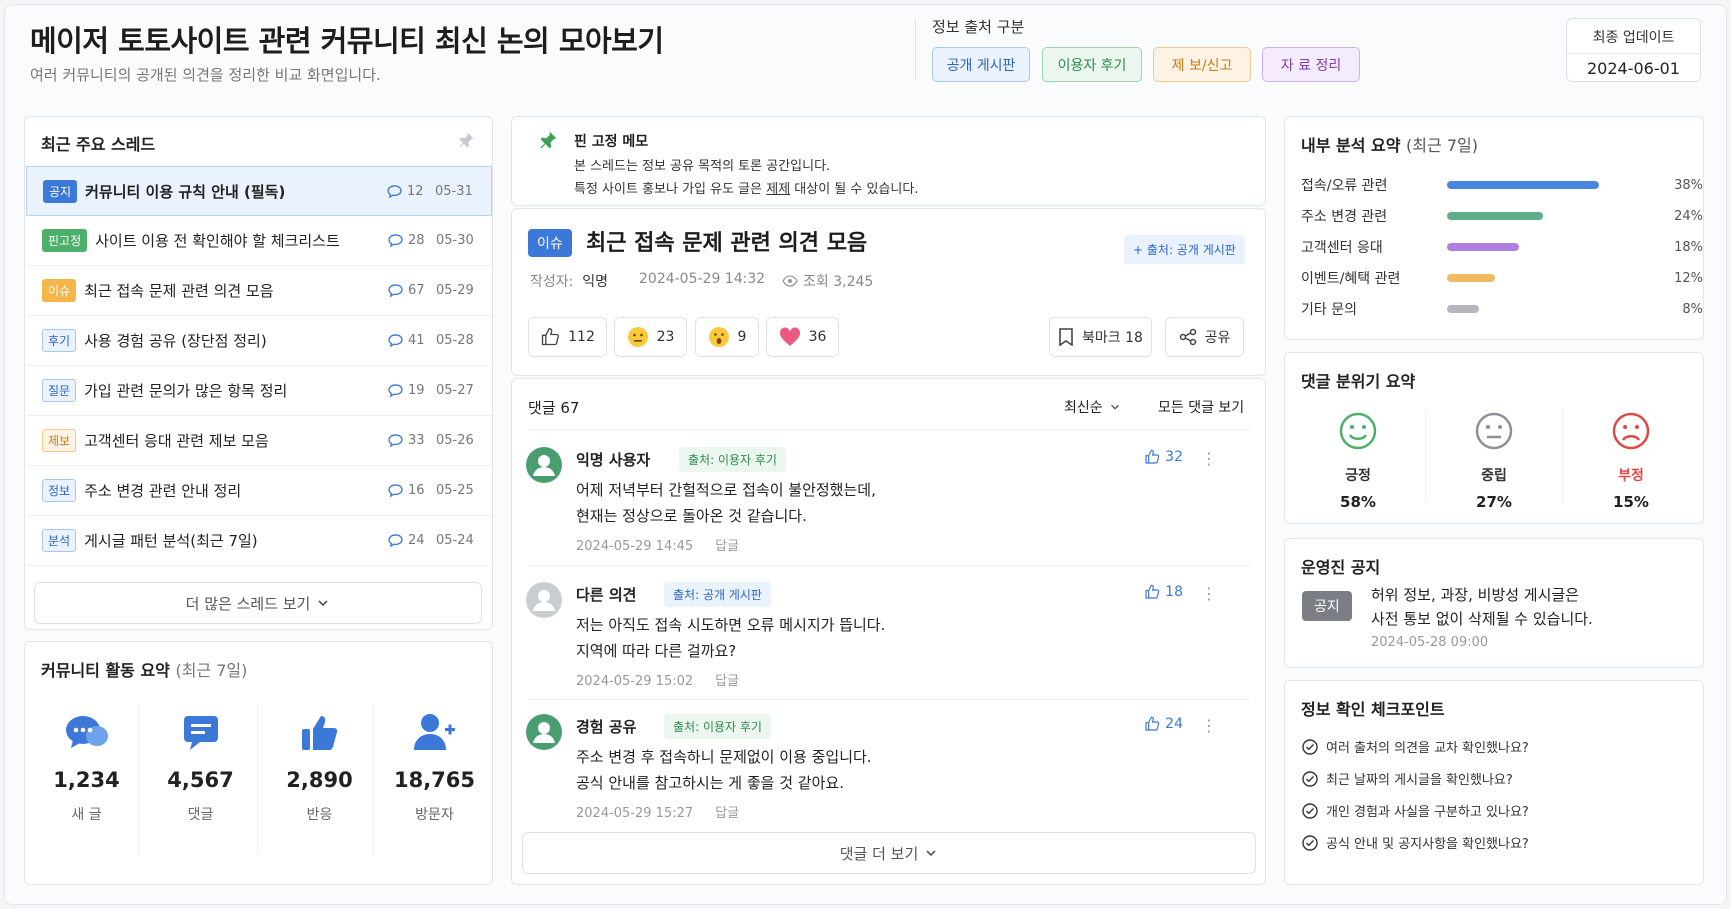 The width and height of the screenshot is (1731, 909). I want to click on checklist-item: 공식 안내 및 공지사항을 확인했나요?, so click(1415, 842).